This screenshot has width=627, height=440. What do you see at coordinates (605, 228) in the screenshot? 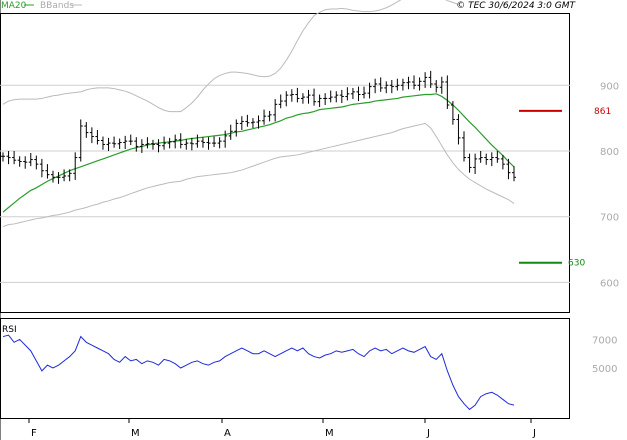
I see `y-tick-labels: 900 800 700 600 7000 5000` at bounding box center [605, 228].